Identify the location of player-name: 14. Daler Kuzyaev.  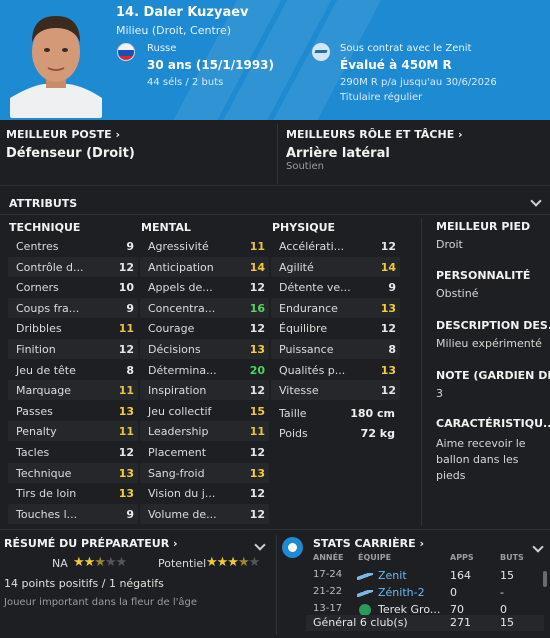
(182, 12).